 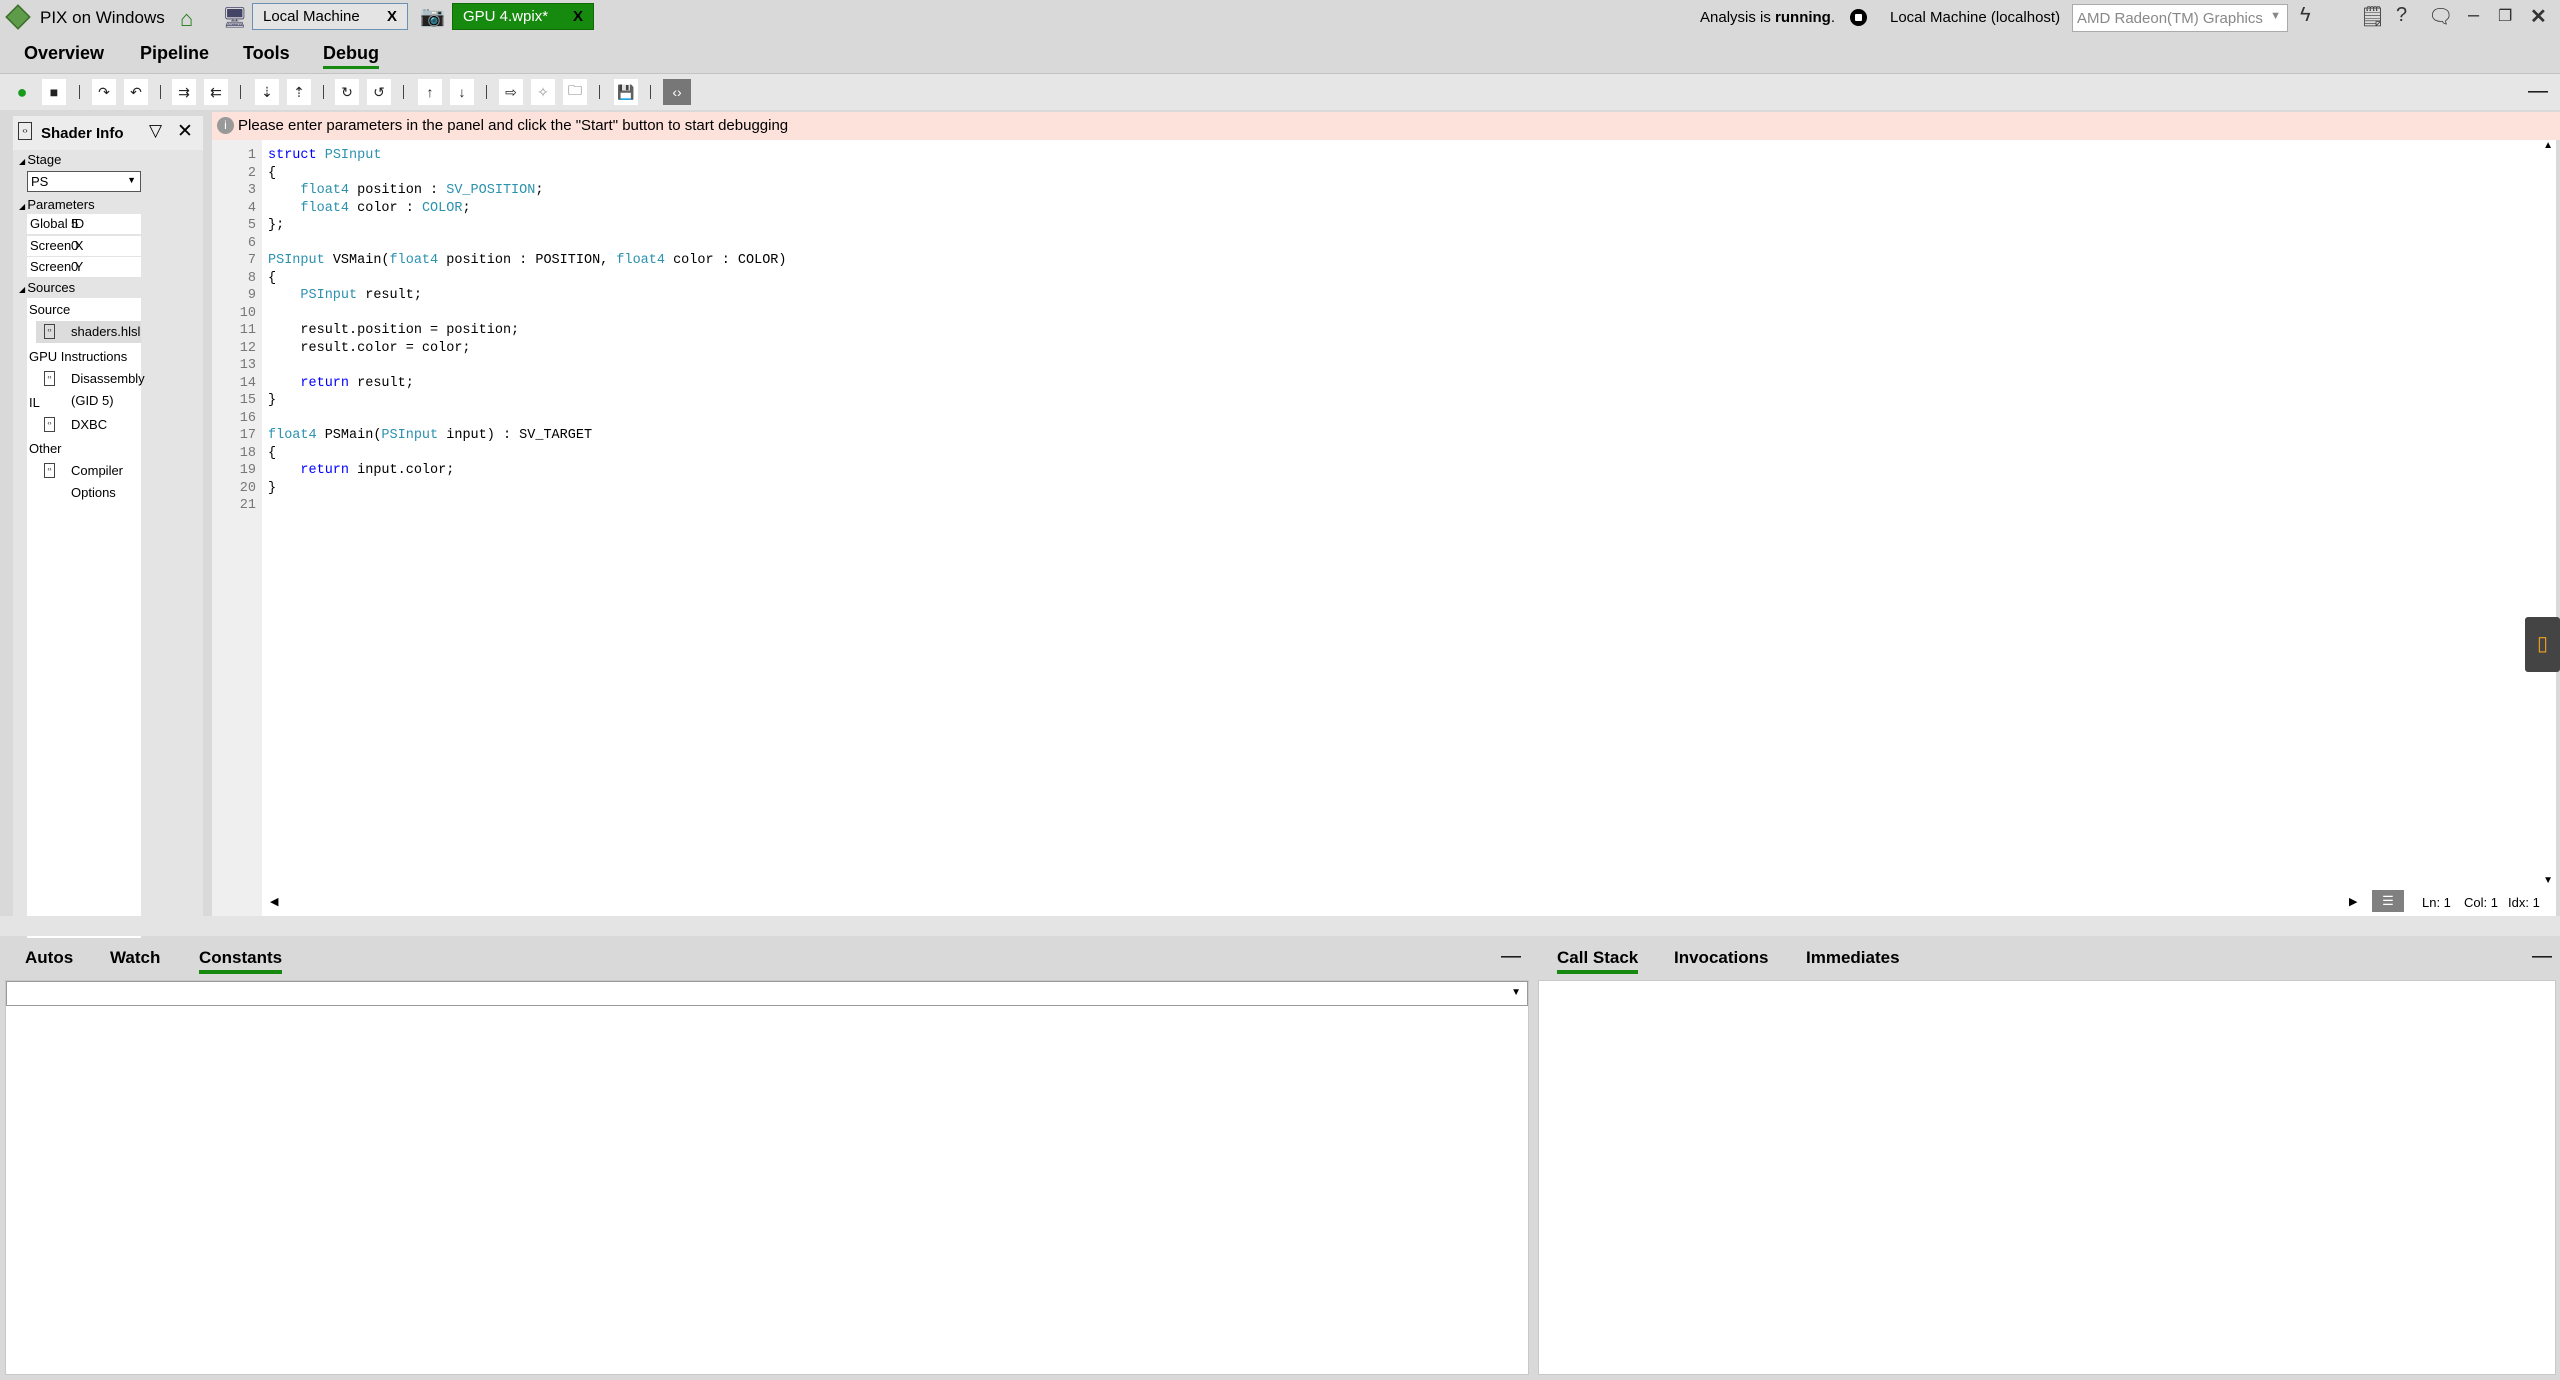 What do you see at coordinates (84, 181) in the screenshot?
I see `stage-select: PS ▼` at bounding box center [84, 181].